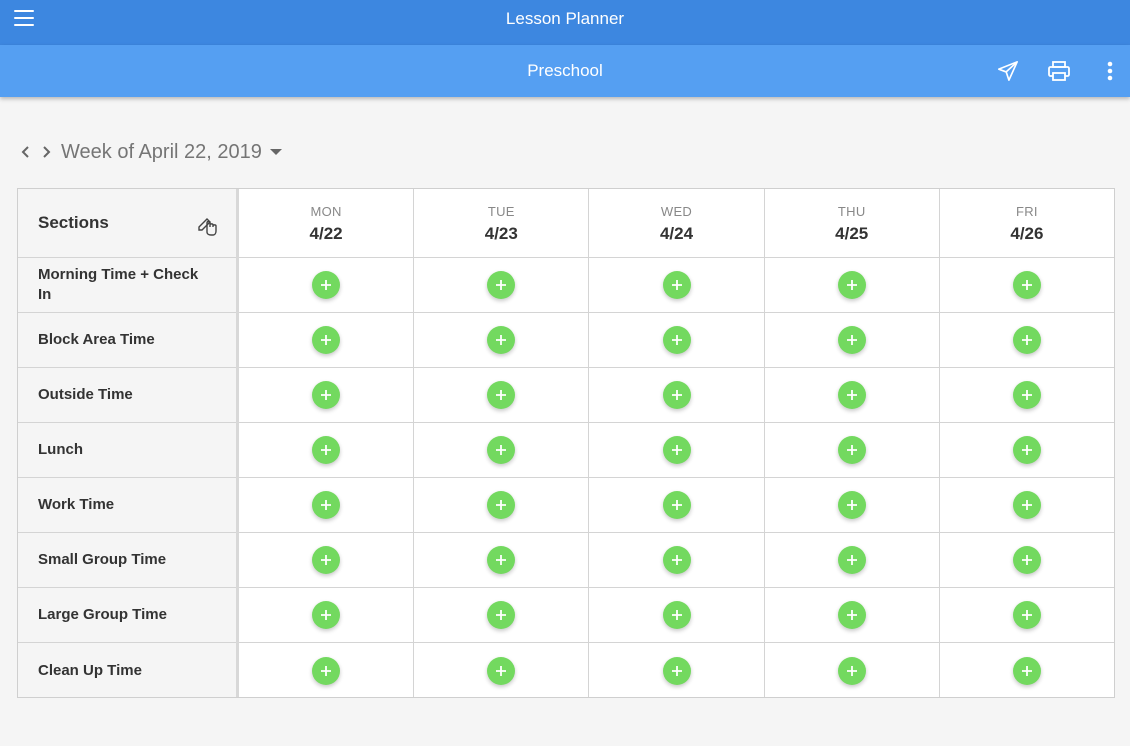 The image size is (1130, 746). What do you see at coordinates (1059, 71) in the screenshot?
I see `print-icon` at bounding box center [1059, 71].